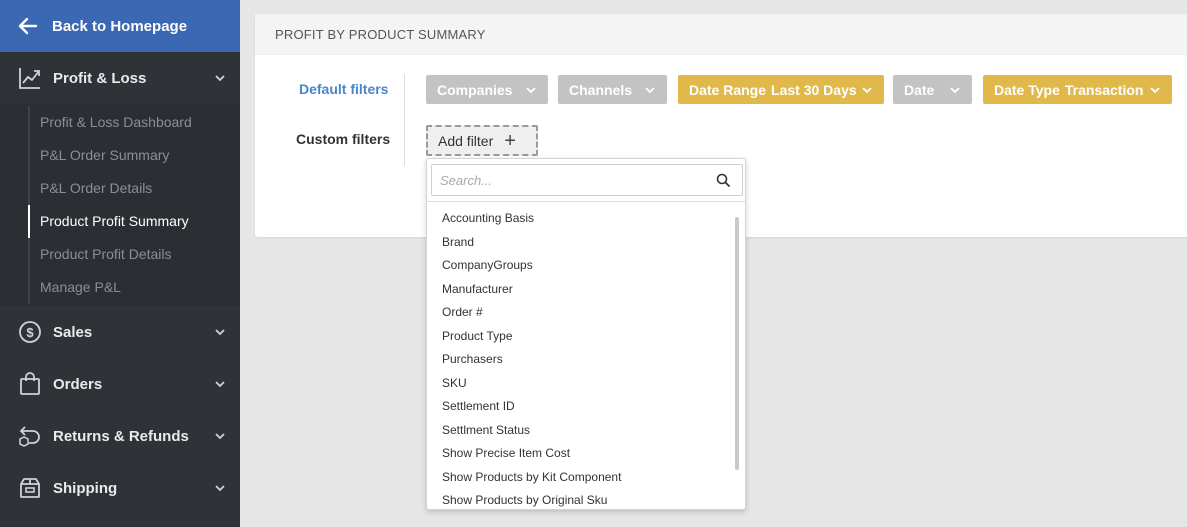 This screenshot has height=527, width=1187. I want to click on filter-companies: Companies, so click(487, 89).